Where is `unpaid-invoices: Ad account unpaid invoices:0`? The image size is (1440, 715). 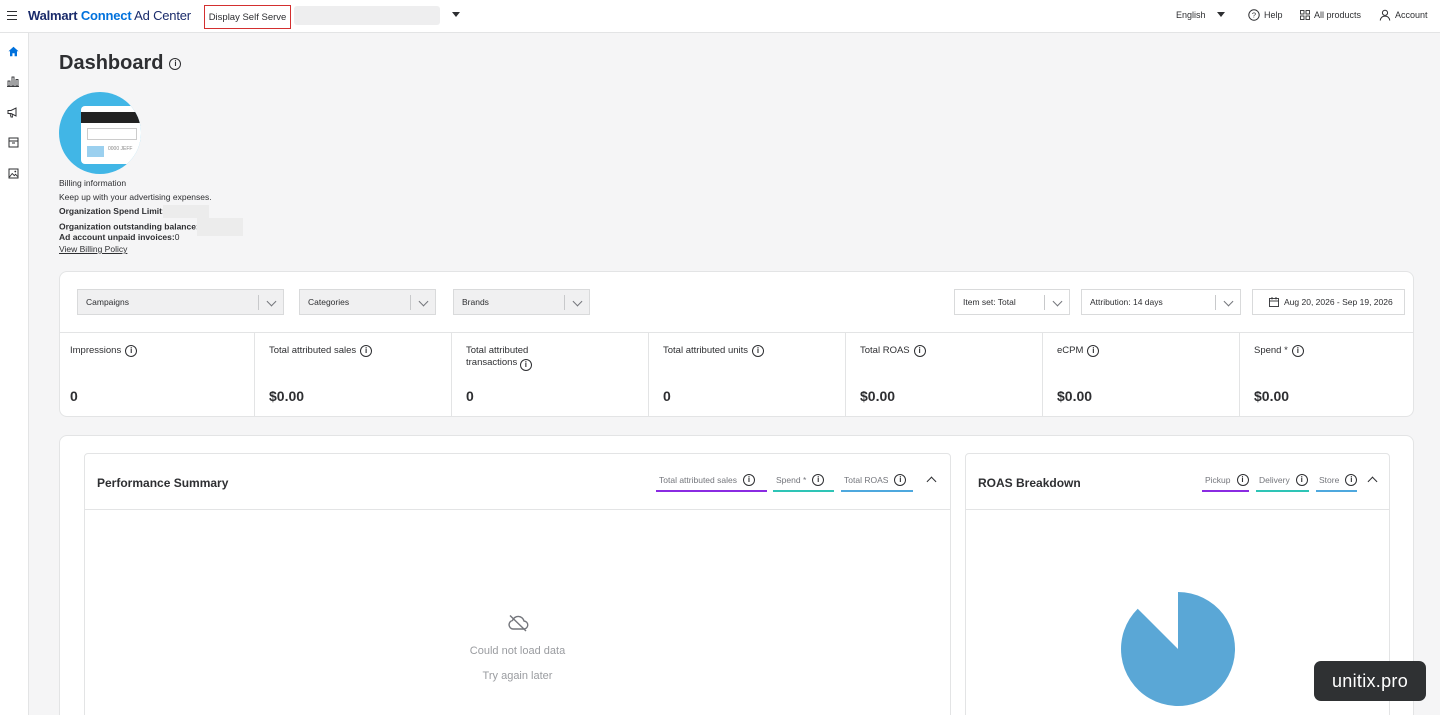 unpaid-invoices: Ad account unpaid invoices:0 is located at coordinates (119, 237).